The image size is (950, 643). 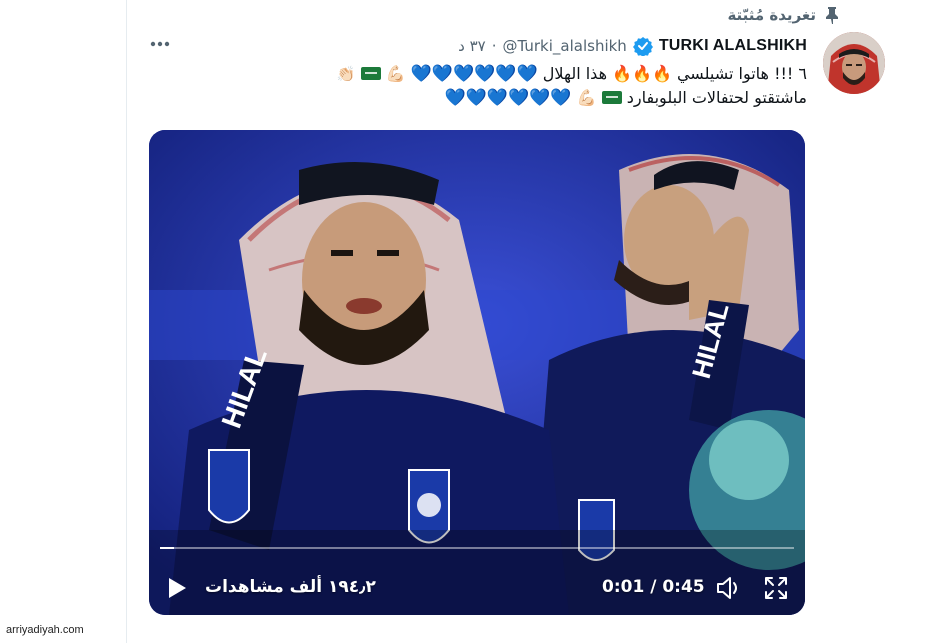 What do you see at coordinates (477, 548) in the screenshot?
I see `video-progress-bar` at bounding box center [477, 548].